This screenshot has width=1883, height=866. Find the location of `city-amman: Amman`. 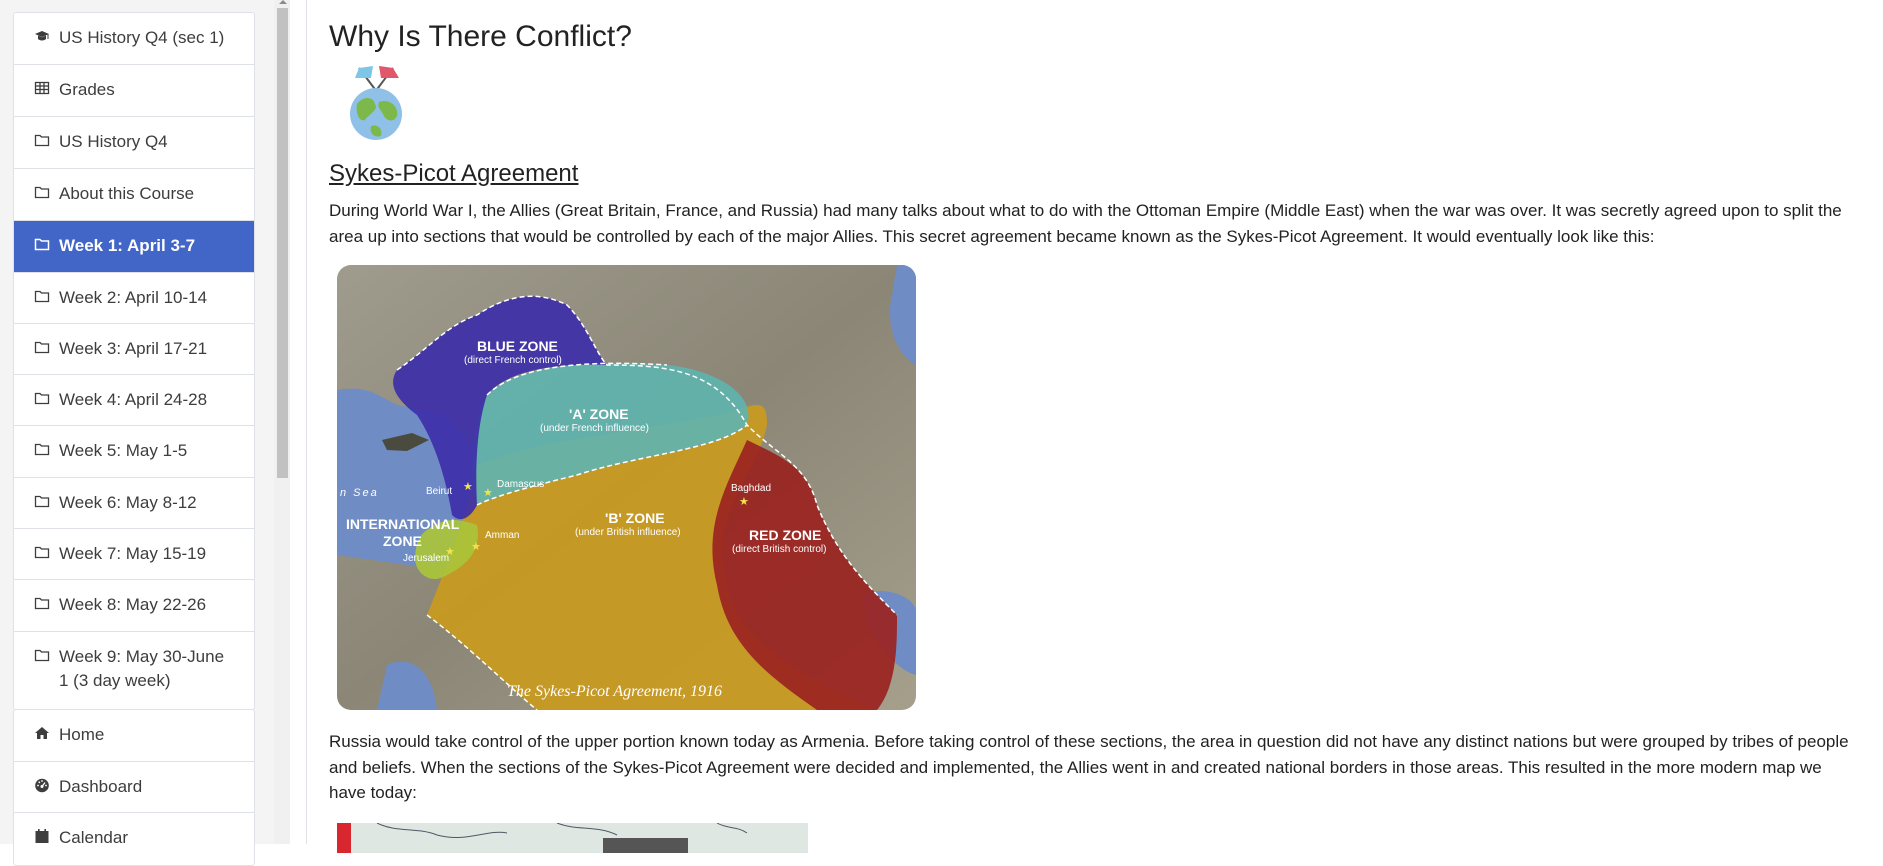

city-amman: Amman is located at coordinates (502, 535).